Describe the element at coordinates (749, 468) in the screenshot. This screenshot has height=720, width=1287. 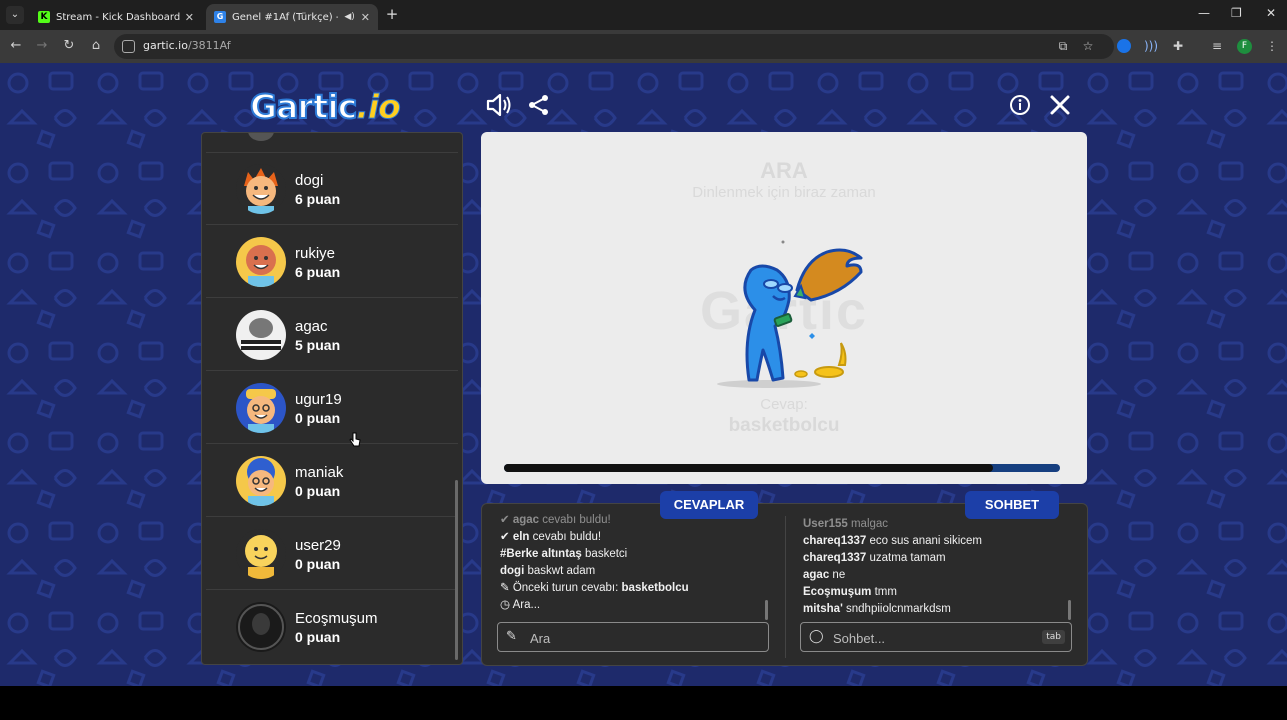
I see `round-timer-fill` at that location.